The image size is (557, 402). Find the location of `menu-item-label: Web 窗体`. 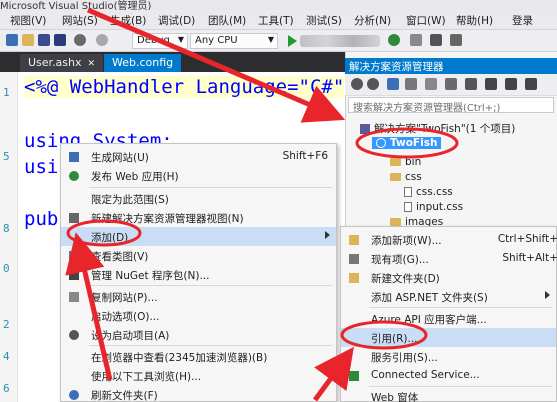

menu-item-label: Web 窗体 is located at coordinates (395, 397).